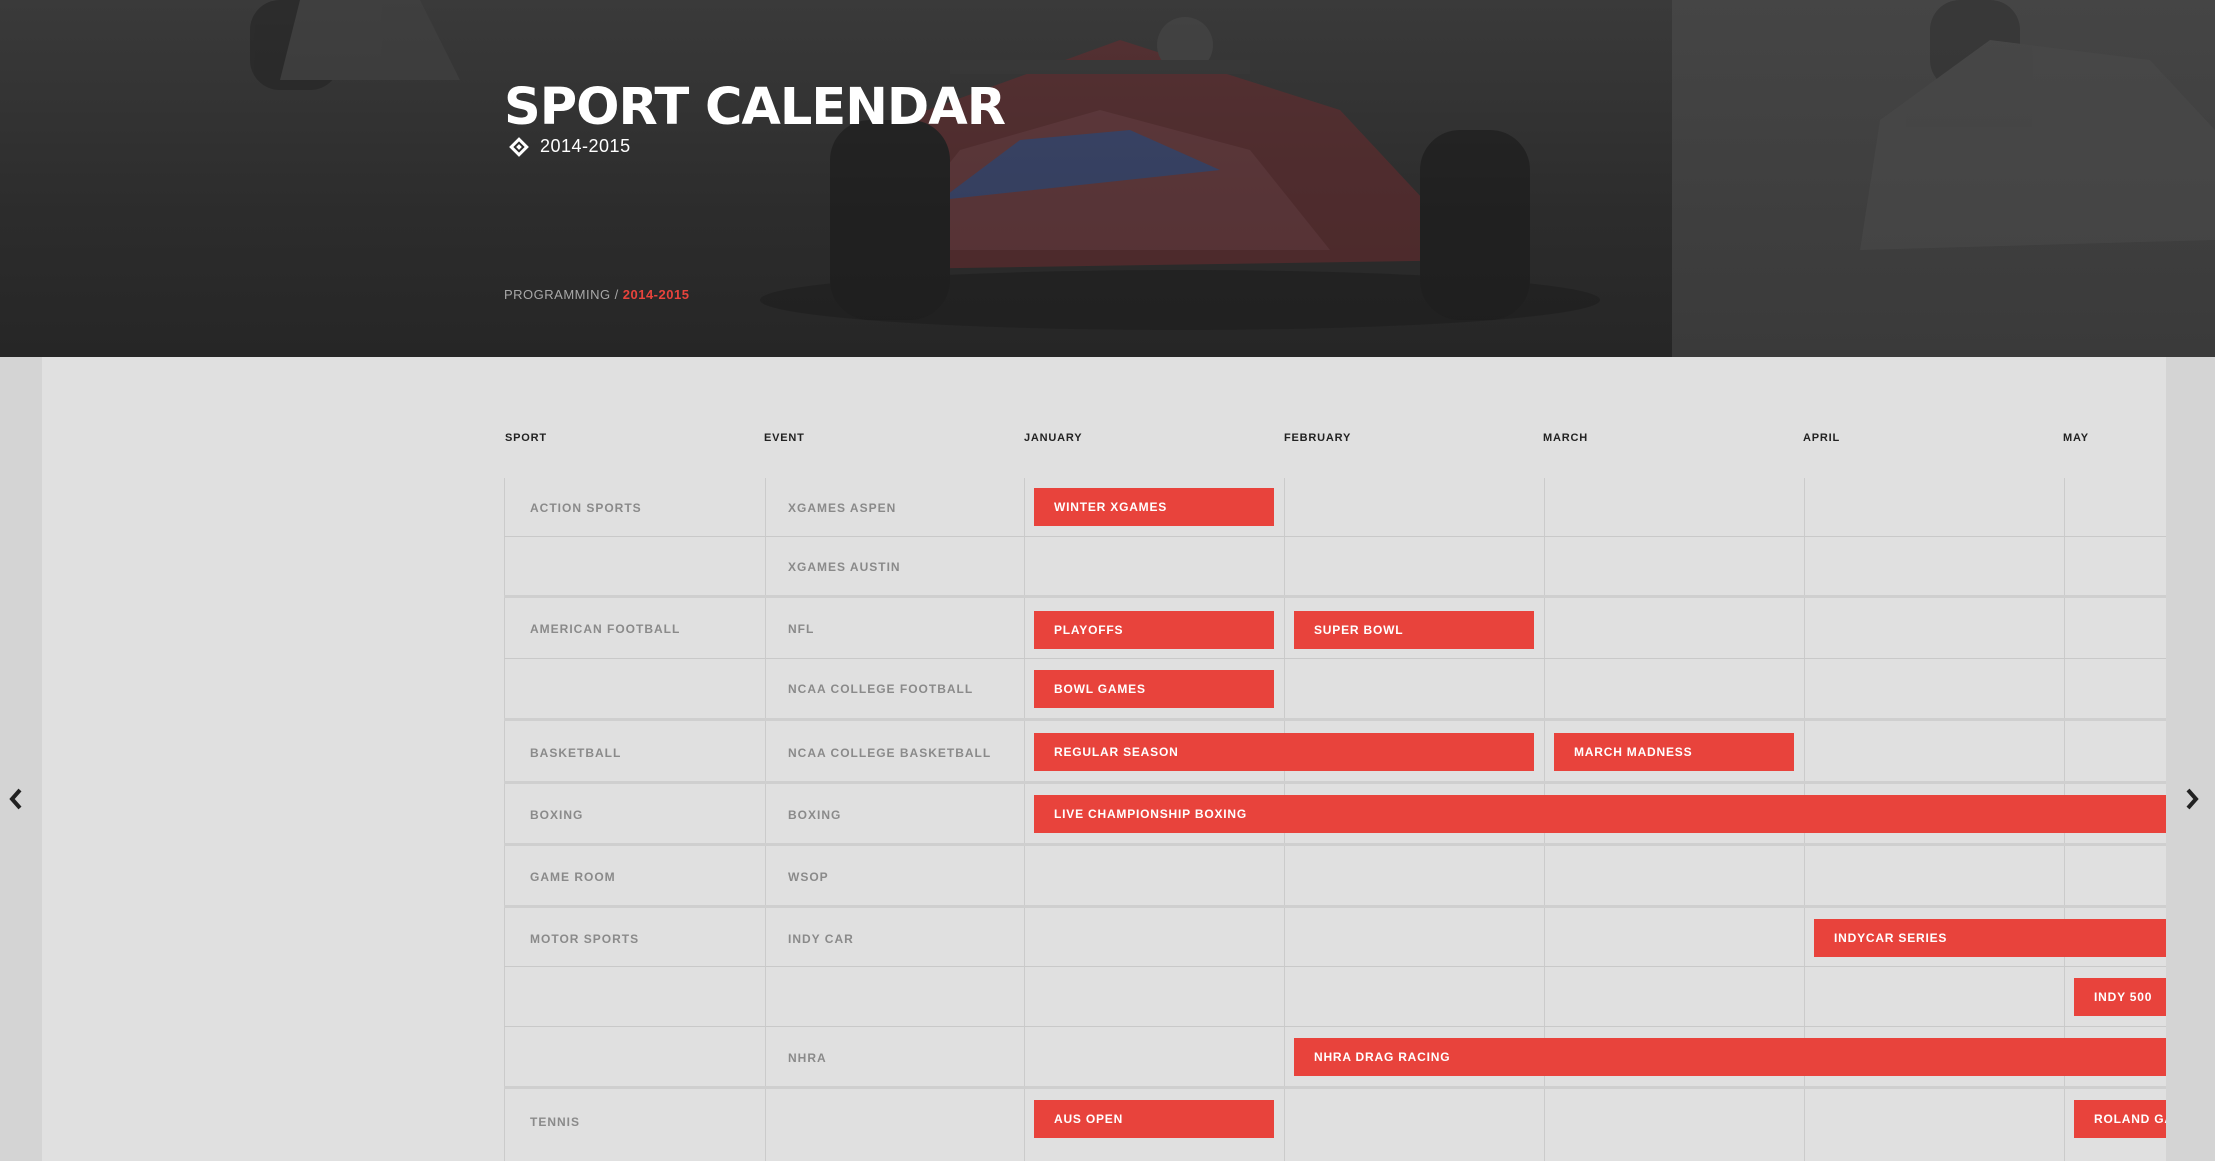 The height and width of the screenshot is (1161, 2215). Describe the element at coordinates (1154, 689) in the screenshot. I see `event-bar-bowl-games: BOWL GAMES` at that location.